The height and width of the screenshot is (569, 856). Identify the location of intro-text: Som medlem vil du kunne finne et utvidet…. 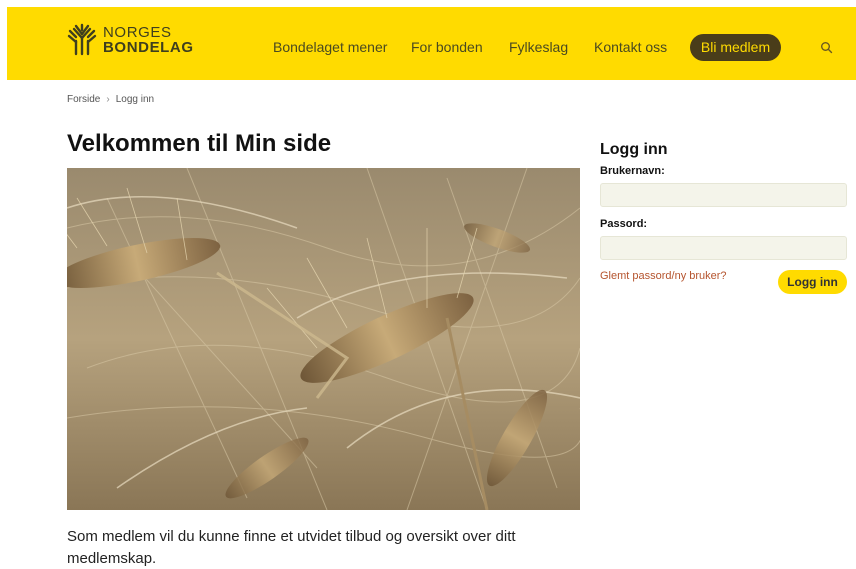
(291, 547).